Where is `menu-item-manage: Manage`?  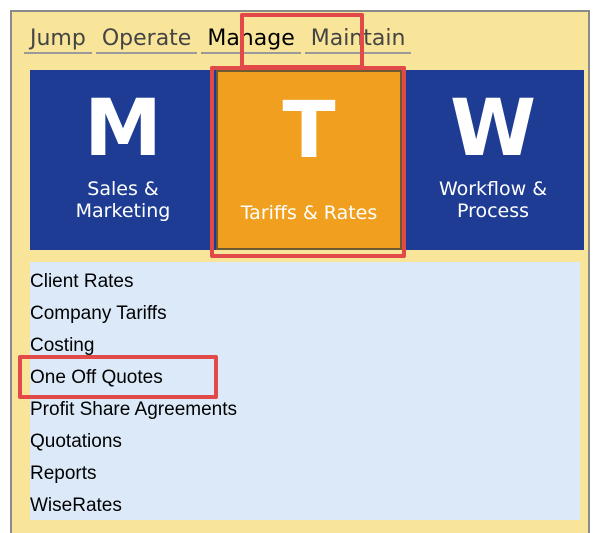 menu-item-manage: Manage is located at coordinates (251, 39).